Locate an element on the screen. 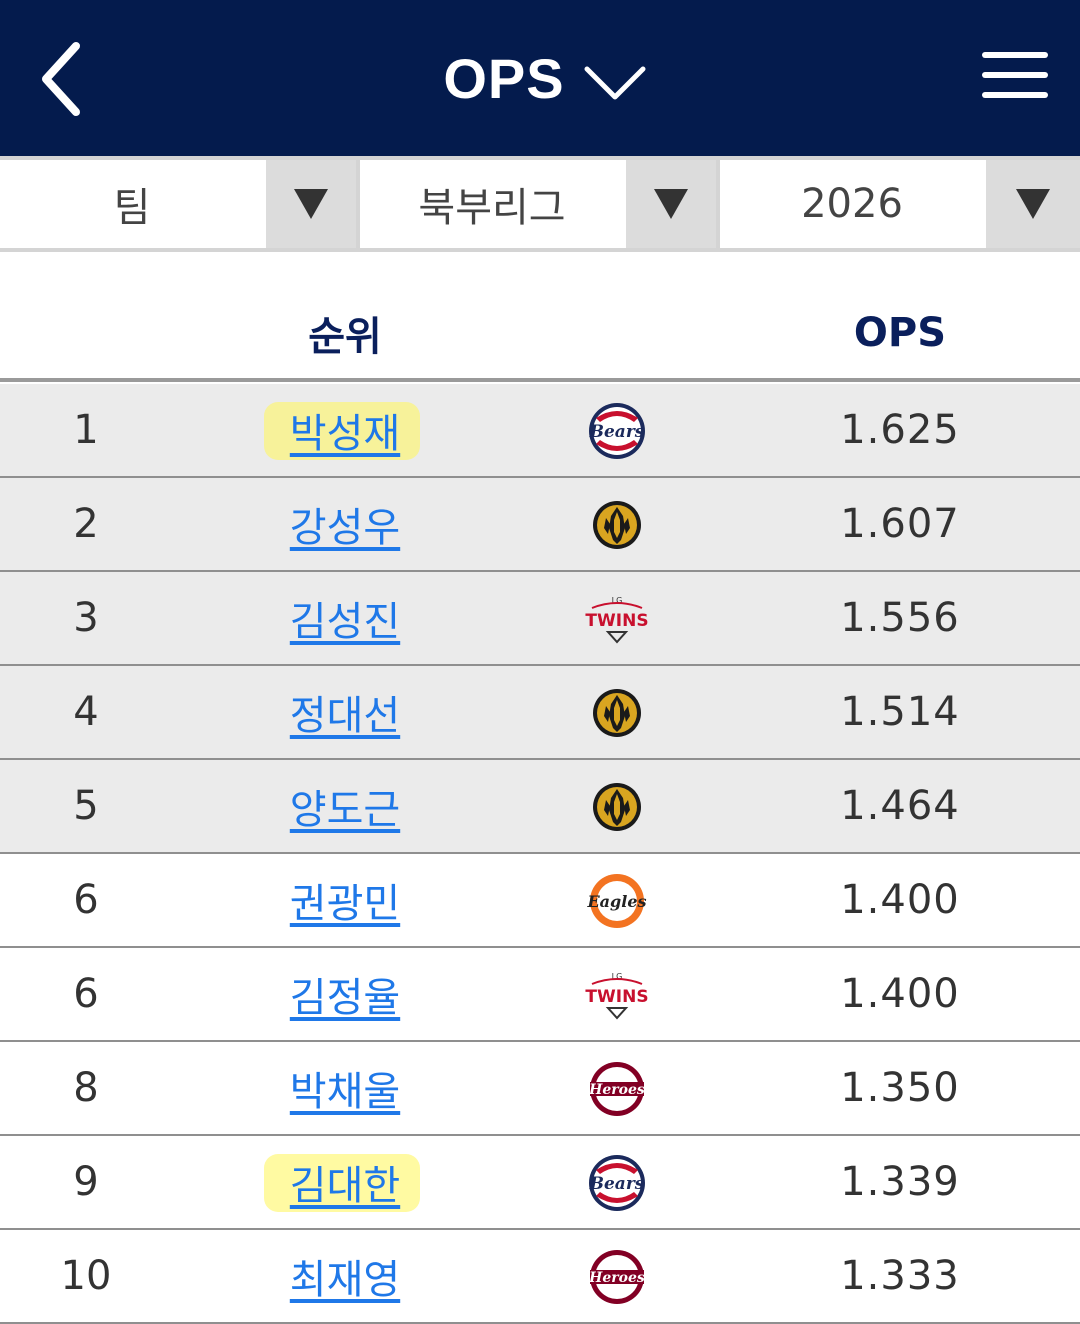 This screenshot has height=1324, width=1080. rank-cell: 8 is located at coordinates (86, 1088).